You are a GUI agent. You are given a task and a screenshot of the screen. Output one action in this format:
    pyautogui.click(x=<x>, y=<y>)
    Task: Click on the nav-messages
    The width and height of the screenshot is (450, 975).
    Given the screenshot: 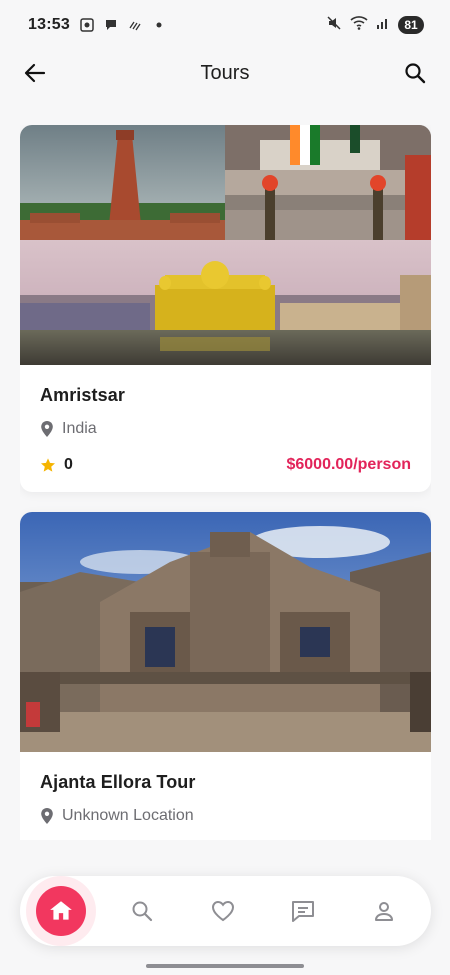 What is the action you would take?
    pyautogui.click(x=303, y=911)
    